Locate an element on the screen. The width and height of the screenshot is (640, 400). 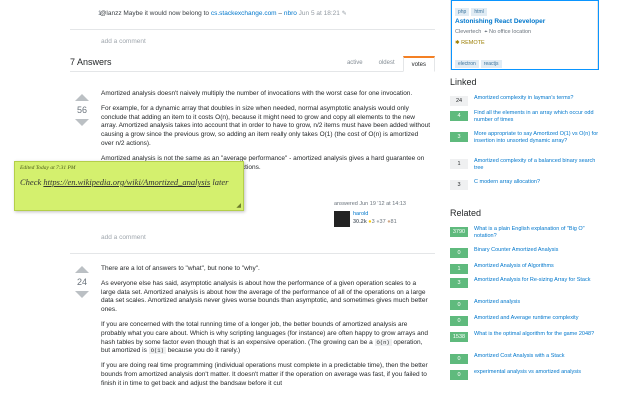
related-question-link: Amortized Analysis of Algorithms is located at coordinates (537, 266).